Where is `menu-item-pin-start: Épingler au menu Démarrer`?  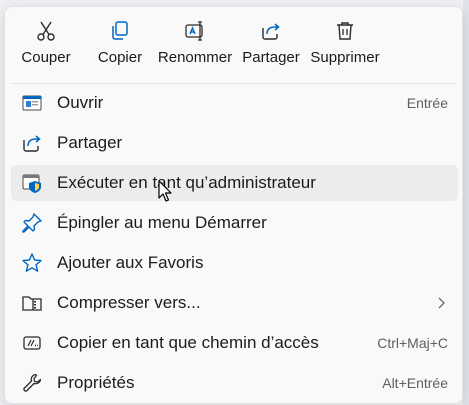
menu-item-pin-start: Épingler au menu Démarrer is located at coordinates (234, 223).